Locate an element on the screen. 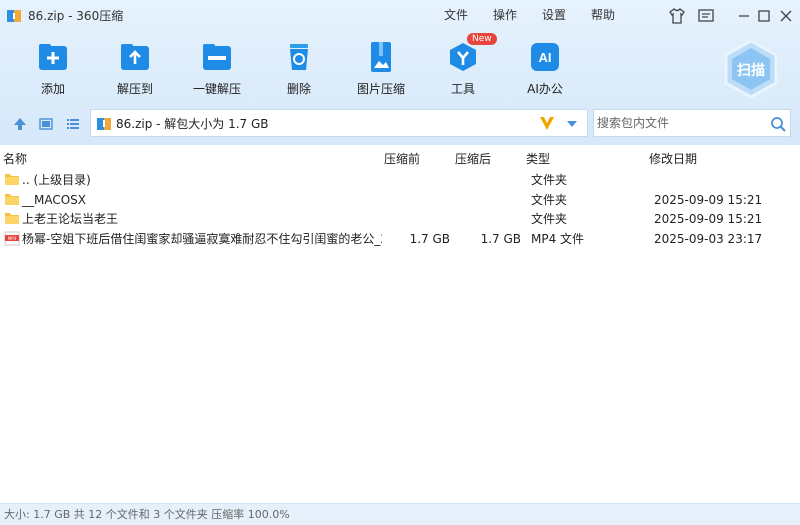 The height and width of the screenshot is (525, 800). column-size-before: 压缩前 is located at coordinates (402, 159).